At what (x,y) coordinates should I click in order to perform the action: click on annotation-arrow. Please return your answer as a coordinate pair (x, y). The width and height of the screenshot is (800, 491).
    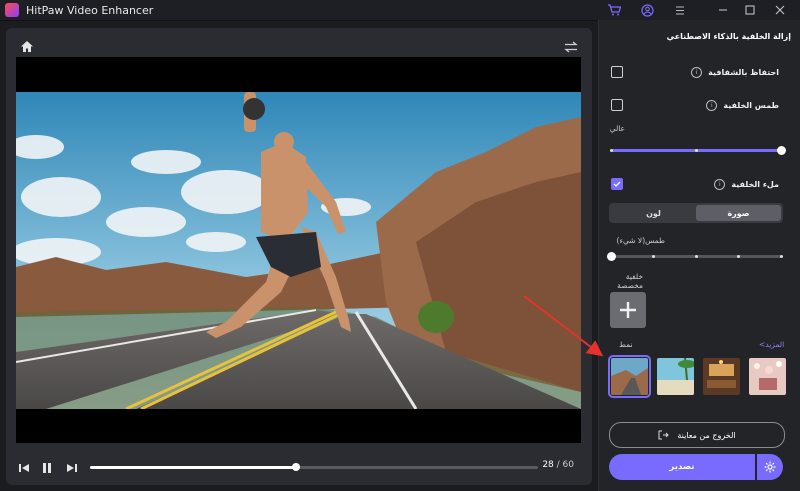
    Looking at the image, I should click on (563, 326).